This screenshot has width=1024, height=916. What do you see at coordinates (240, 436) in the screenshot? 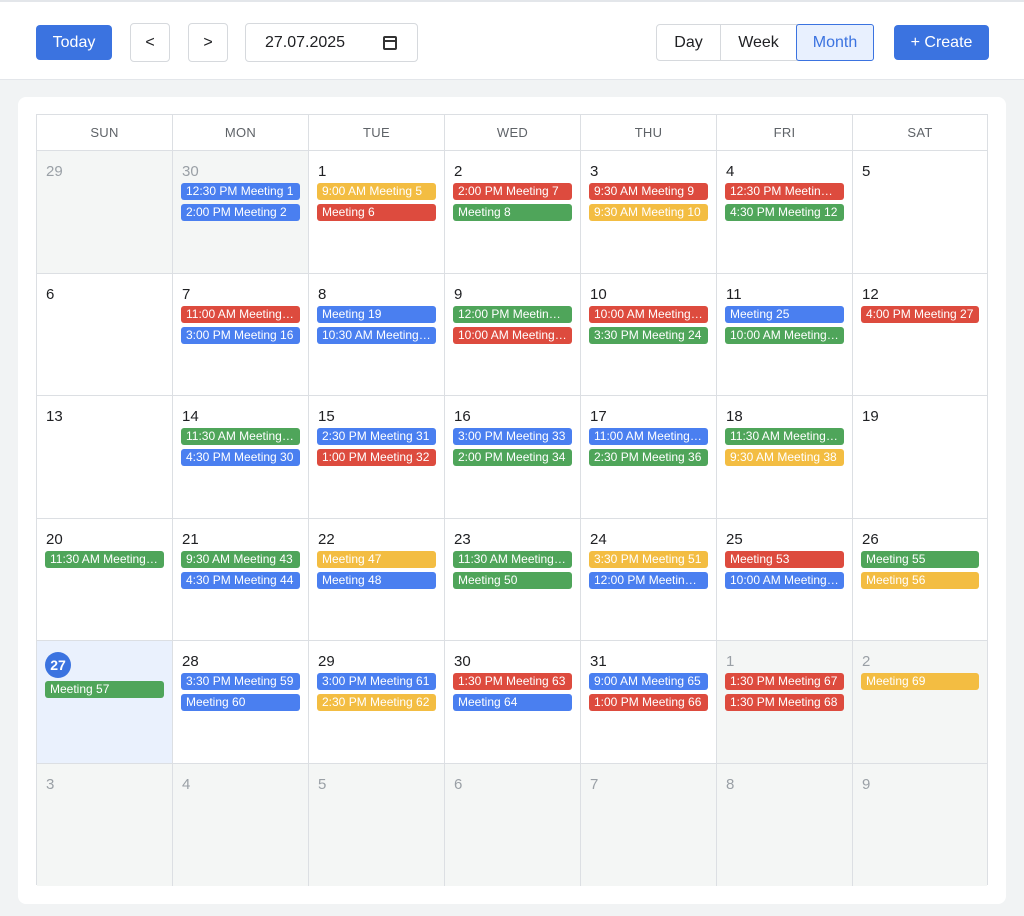
I see `event-chip: 11:30 AM Meeting 29` at bounding box center [240, 436].